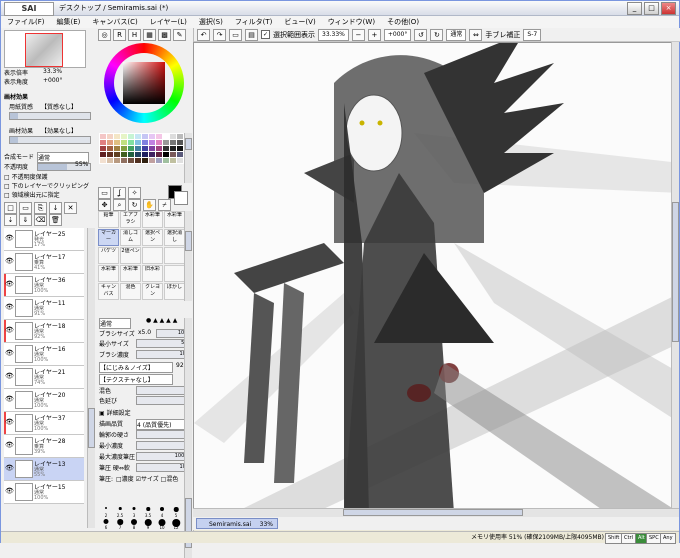  What do you see at coordinates (134, 524) in the screenshot?
I see `brush-size-preset: 8` at bounding box center [134, 524].